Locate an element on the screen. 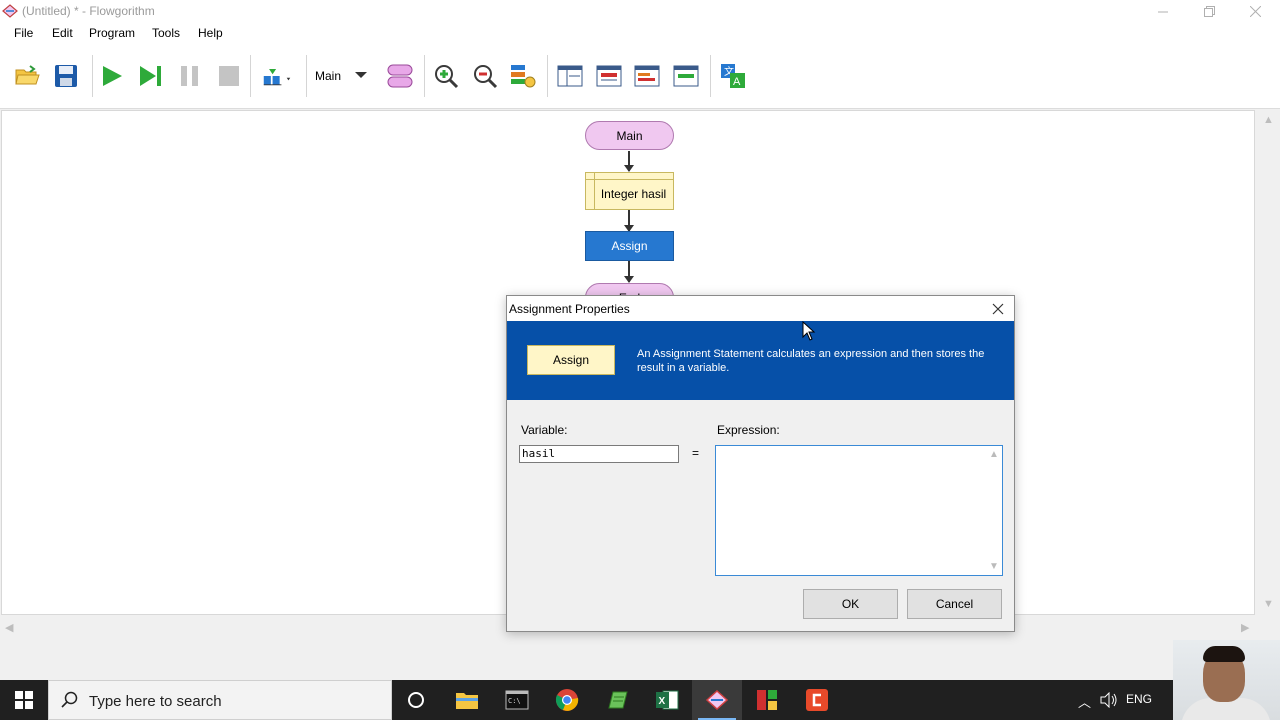  source-code-icon is located at coordinates (686, 76).